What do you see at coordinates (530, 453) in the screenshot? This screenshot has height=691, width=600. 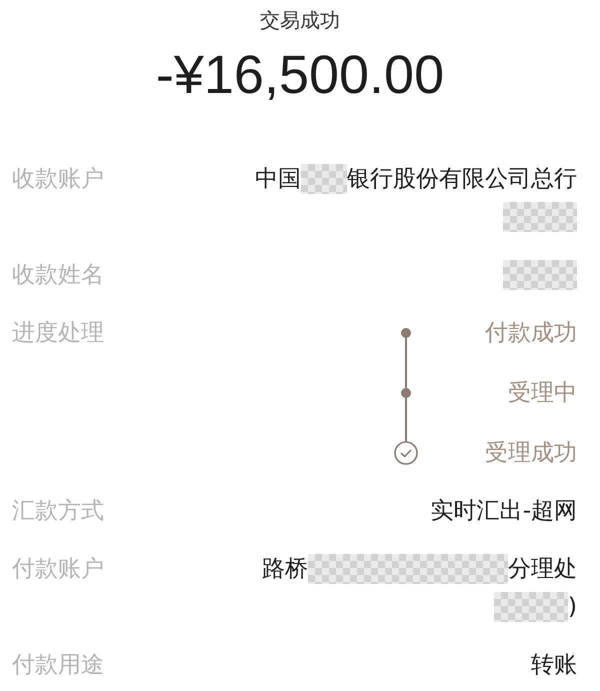 I see `progress-step-label: 受理成功` at bounding box center [530, 453].